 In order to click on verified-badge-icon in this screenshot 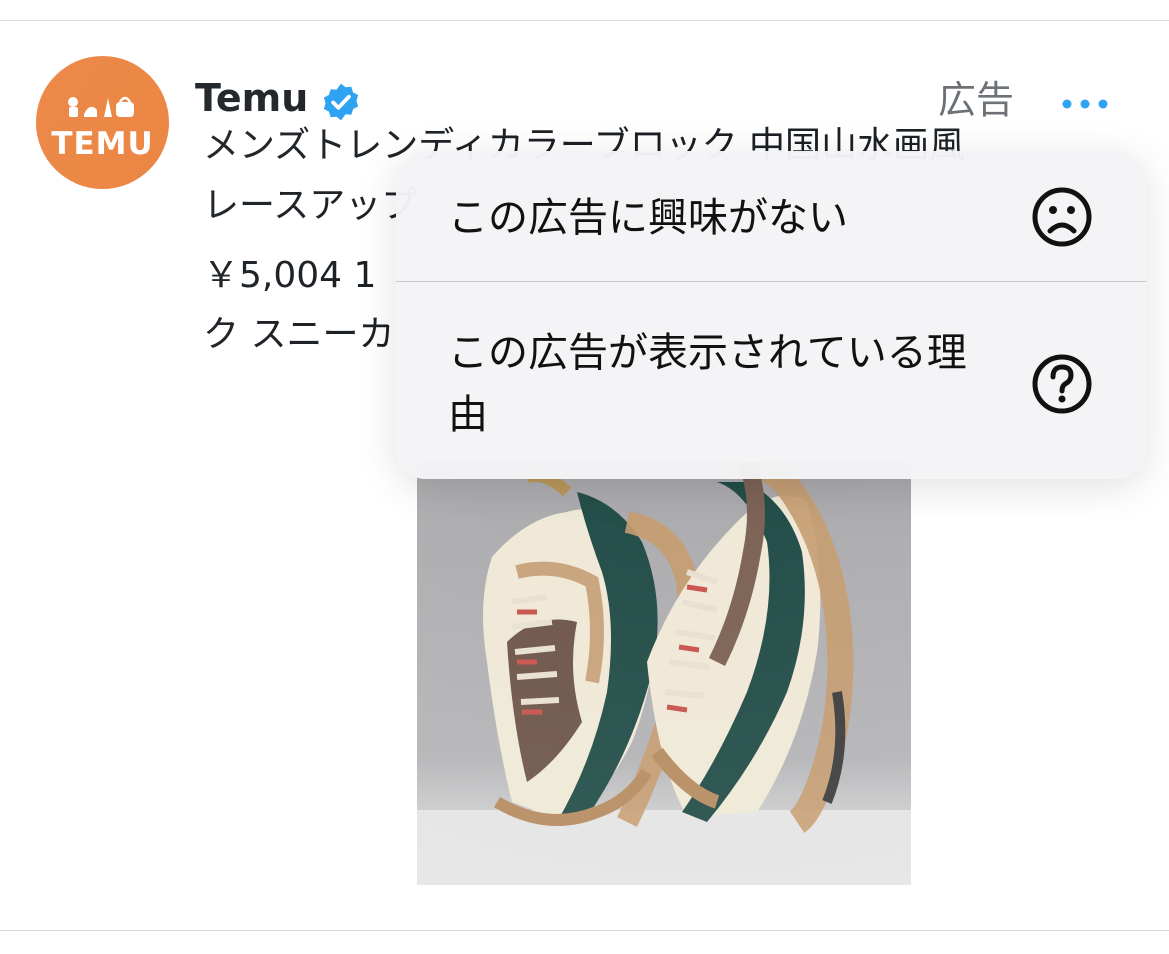, I will do `click(341, 102)`.